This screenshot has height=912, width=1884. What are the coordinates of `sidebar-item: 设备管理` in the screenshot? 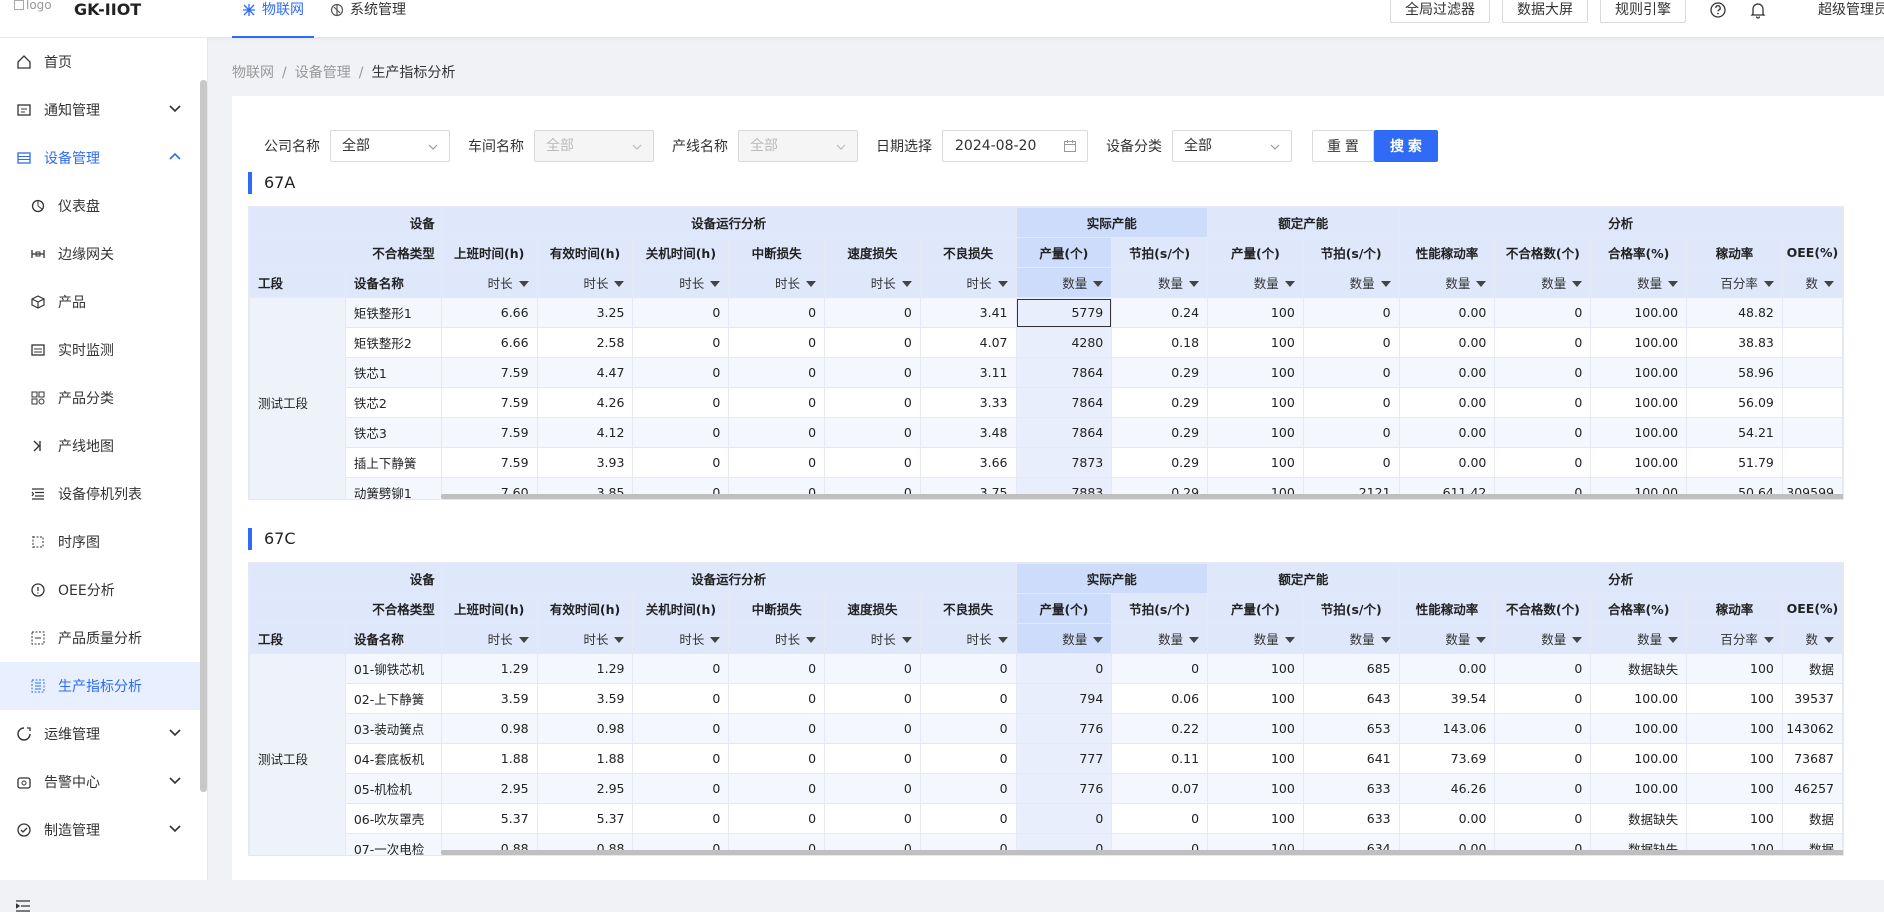 It's located at (103, 158).